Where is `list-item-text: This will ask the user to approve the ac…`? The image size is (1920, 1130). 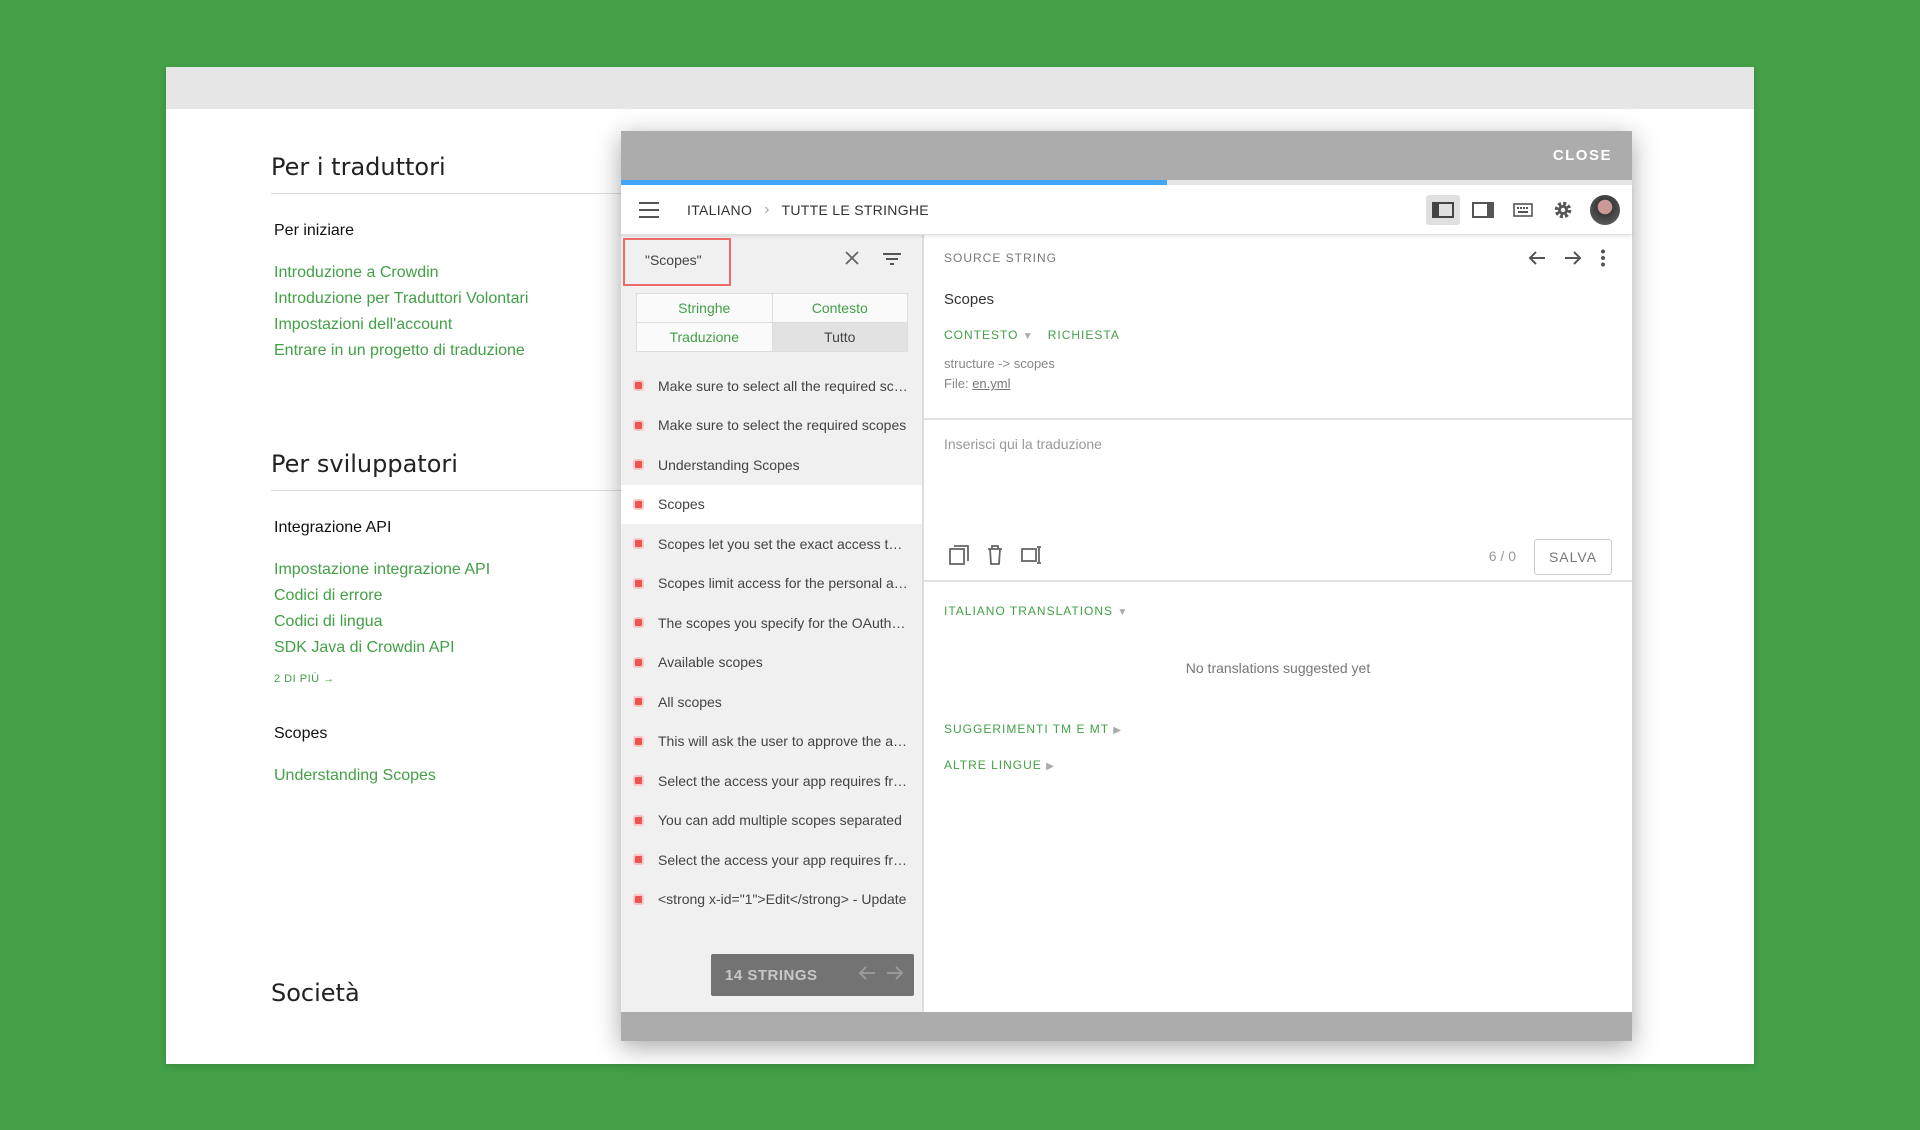 list-item-text: This will ask the user to approve the ac… is located at coordinates (783, 741).